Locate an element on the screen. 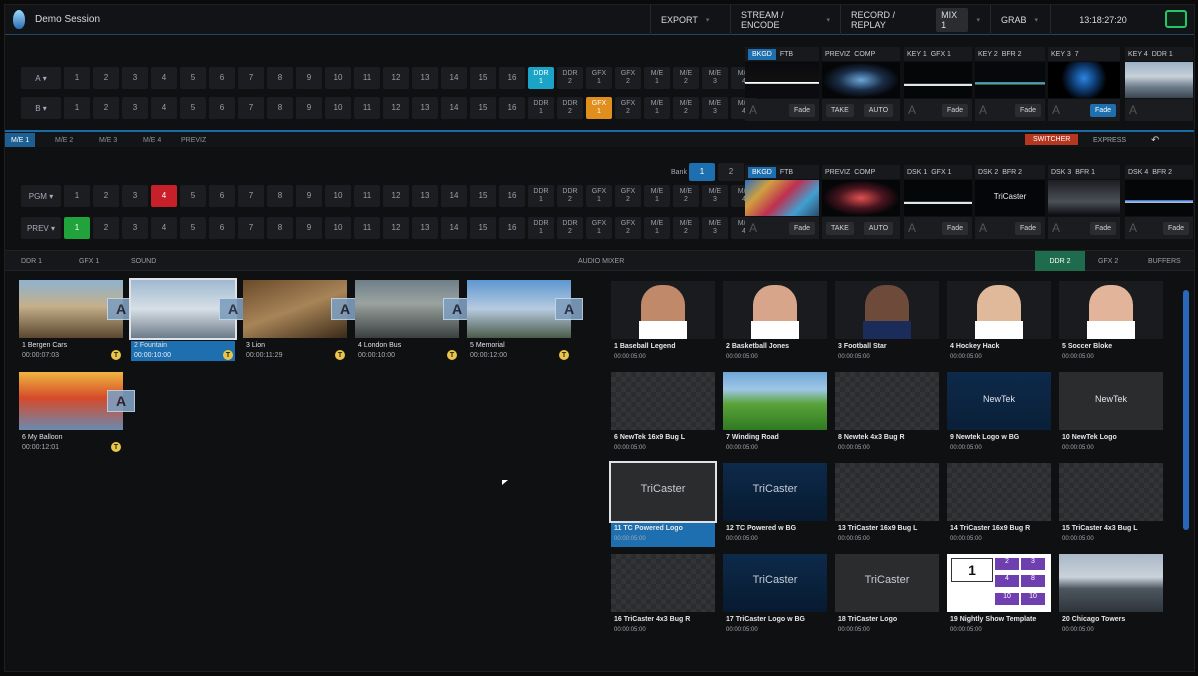 The width and height of the screenshot is (1198, 676). tab-ddr2: DDR 2 is located at coordinates (1060, 261).